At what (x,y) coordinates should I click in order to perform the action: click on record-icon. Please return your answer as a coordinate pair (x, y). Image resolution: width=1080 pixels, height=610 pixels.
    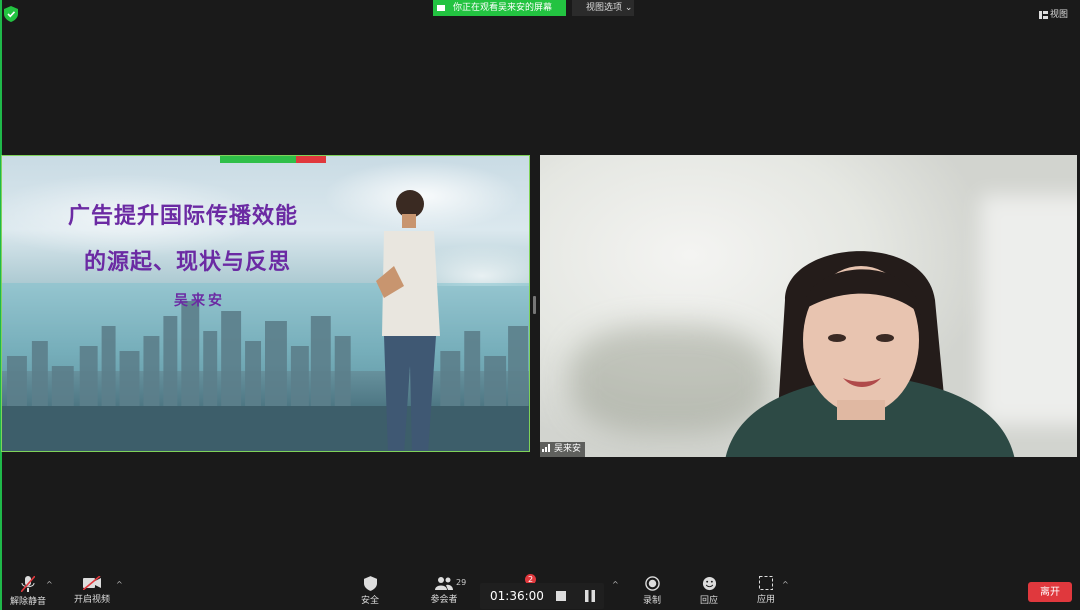
    Looking at the image, I should click on (652, 583).